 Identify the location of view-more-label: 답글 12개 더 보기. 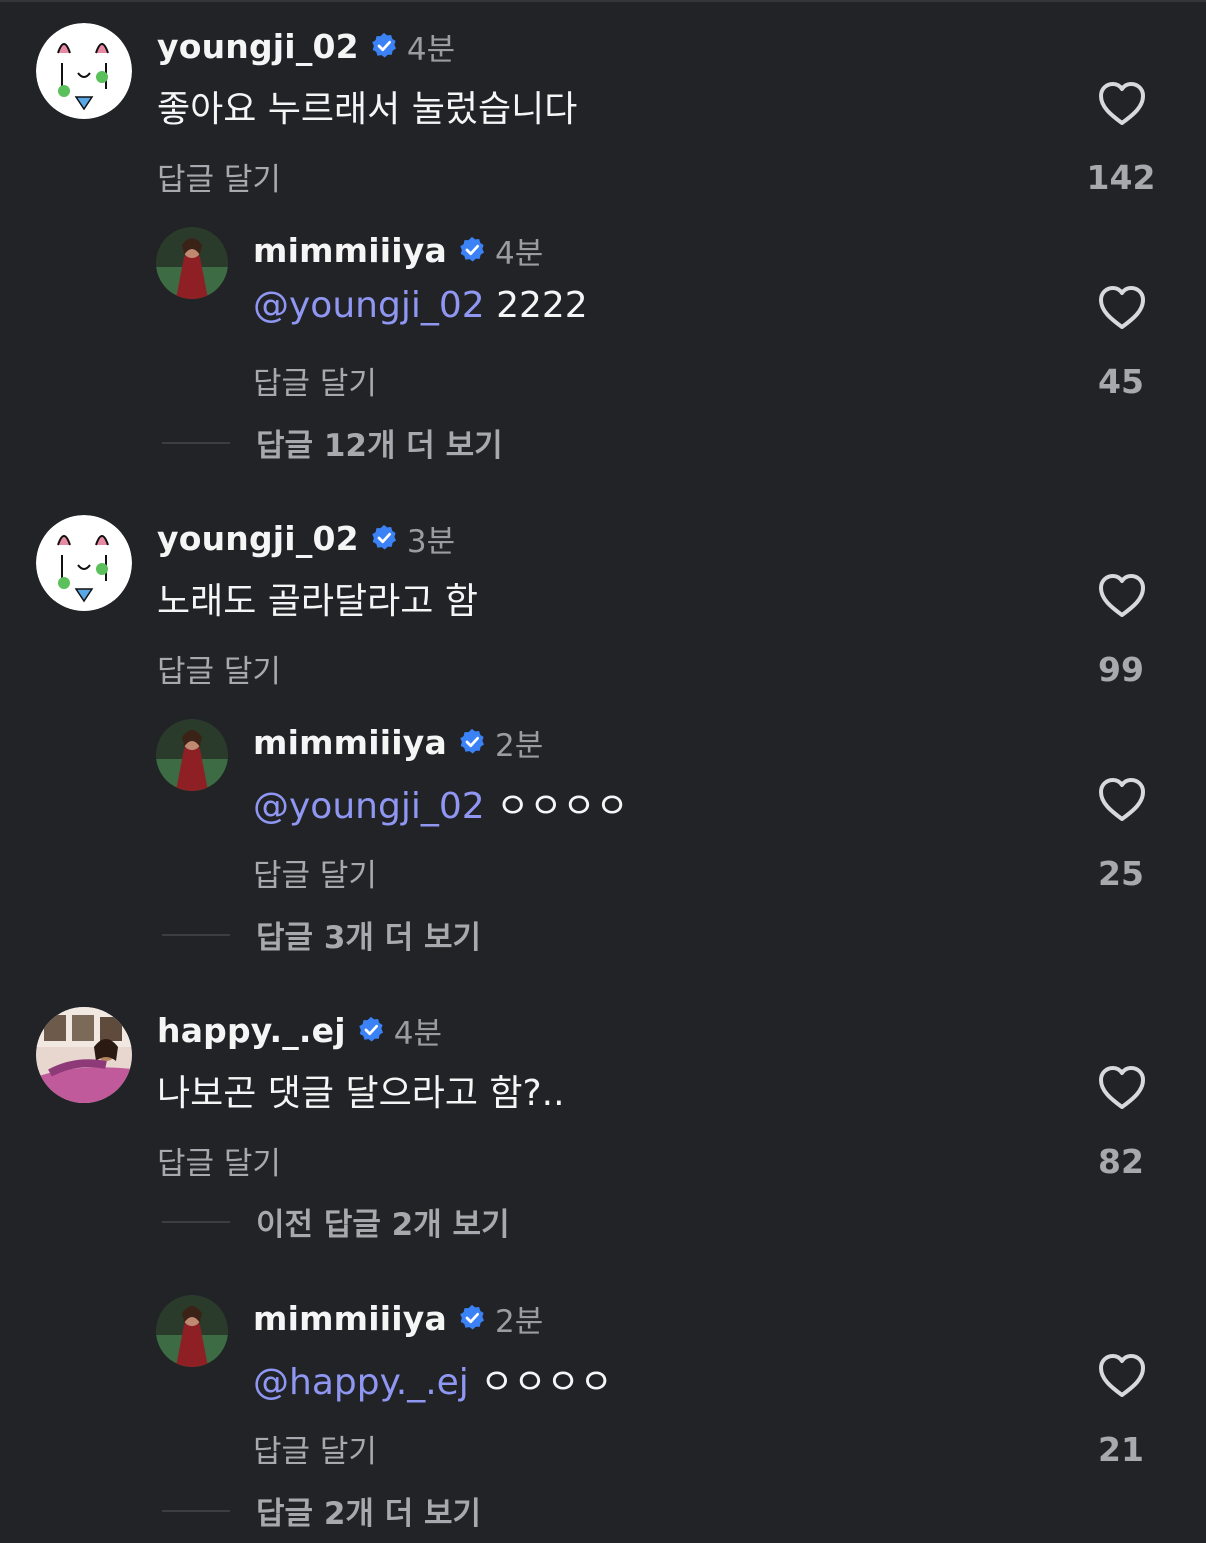
(379, 442).